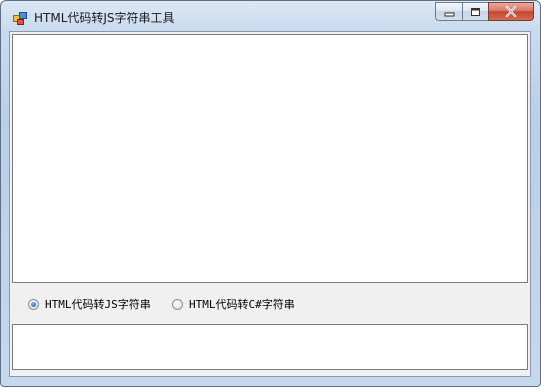  I want to click on radio-html-to-js: HTML代码转JS字符串, so click(89, 304).